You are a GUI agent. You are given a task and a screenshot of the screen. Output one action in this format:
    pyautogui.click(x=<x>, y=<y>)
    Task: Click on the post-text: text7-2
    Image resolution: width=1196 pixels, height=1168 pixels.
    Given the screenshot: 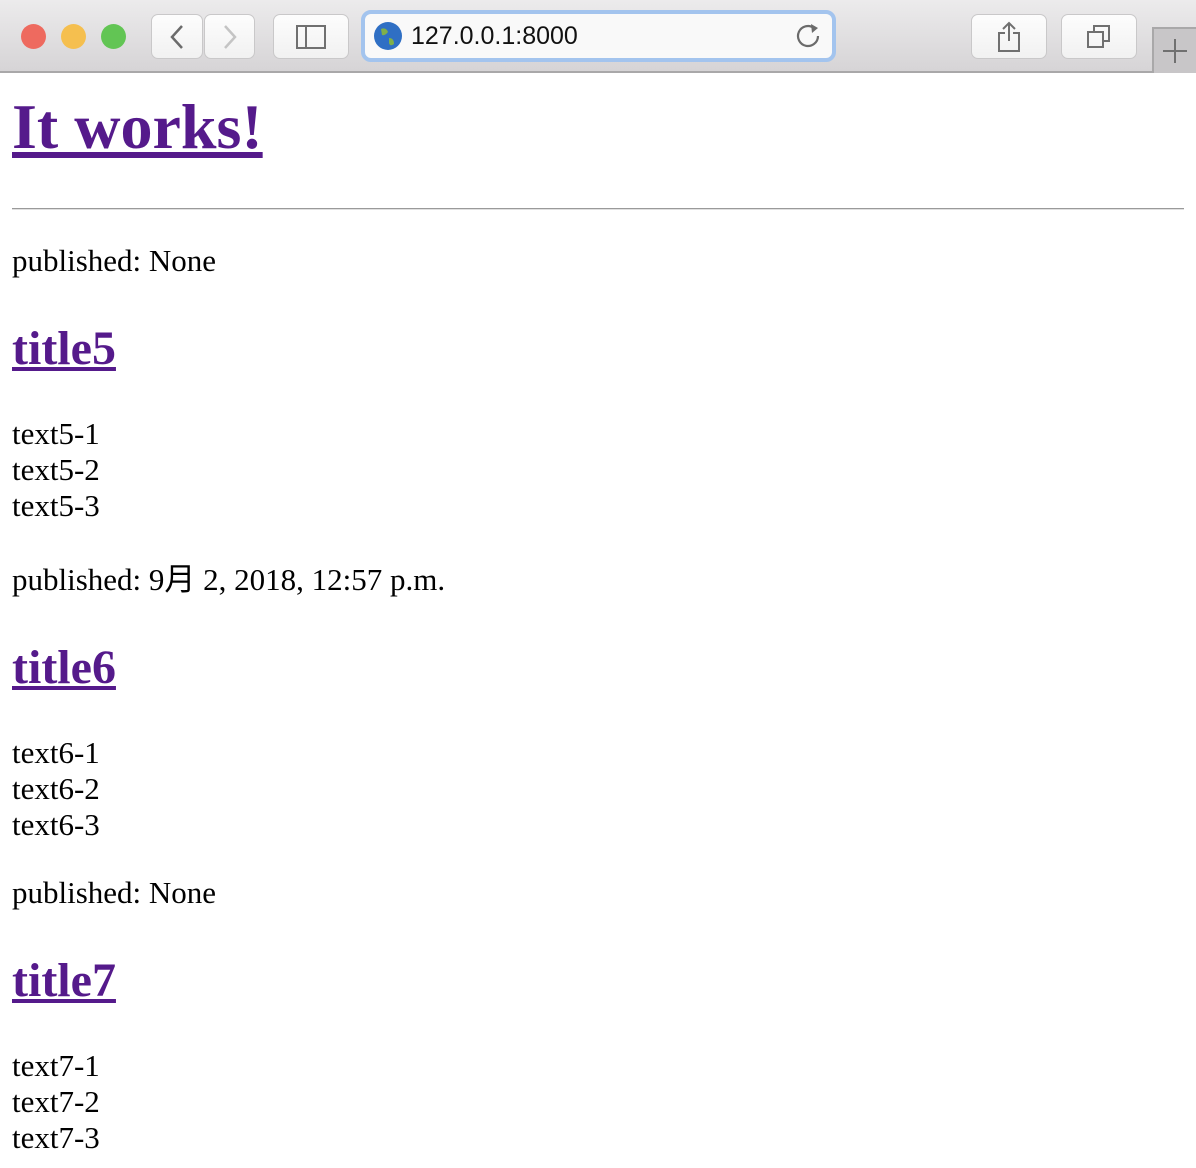 What is the action you would take?
    pyautogui.click(x=56, y=1101)
    